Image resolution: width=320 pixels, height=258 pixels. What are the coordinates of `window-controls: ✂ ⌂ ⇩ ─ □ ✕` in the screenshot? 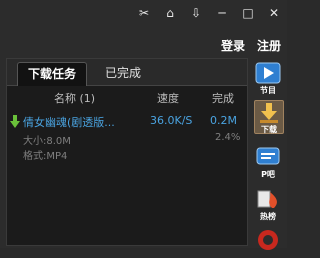 It's located at (209, 13).